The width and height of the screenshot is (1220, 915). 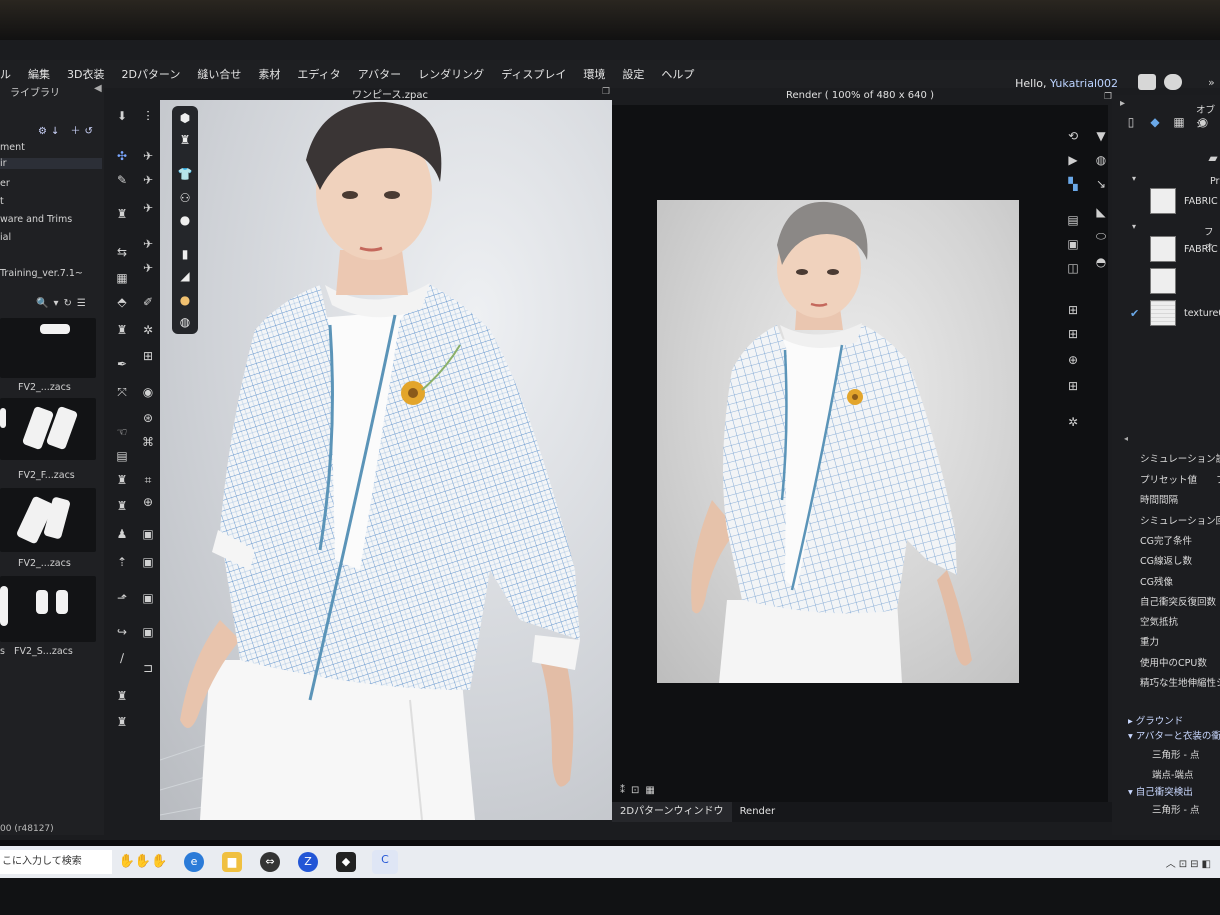 I want to click on bookmark-icon: ▯, so click(x=1131, y=122).